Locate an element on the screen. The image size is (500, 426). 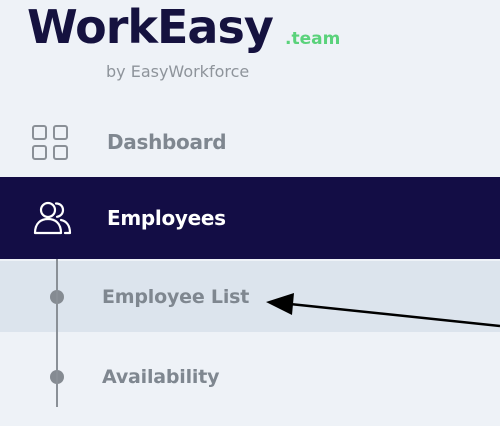
subnav-item-label: Employee List is located at coordinates (176, 296).